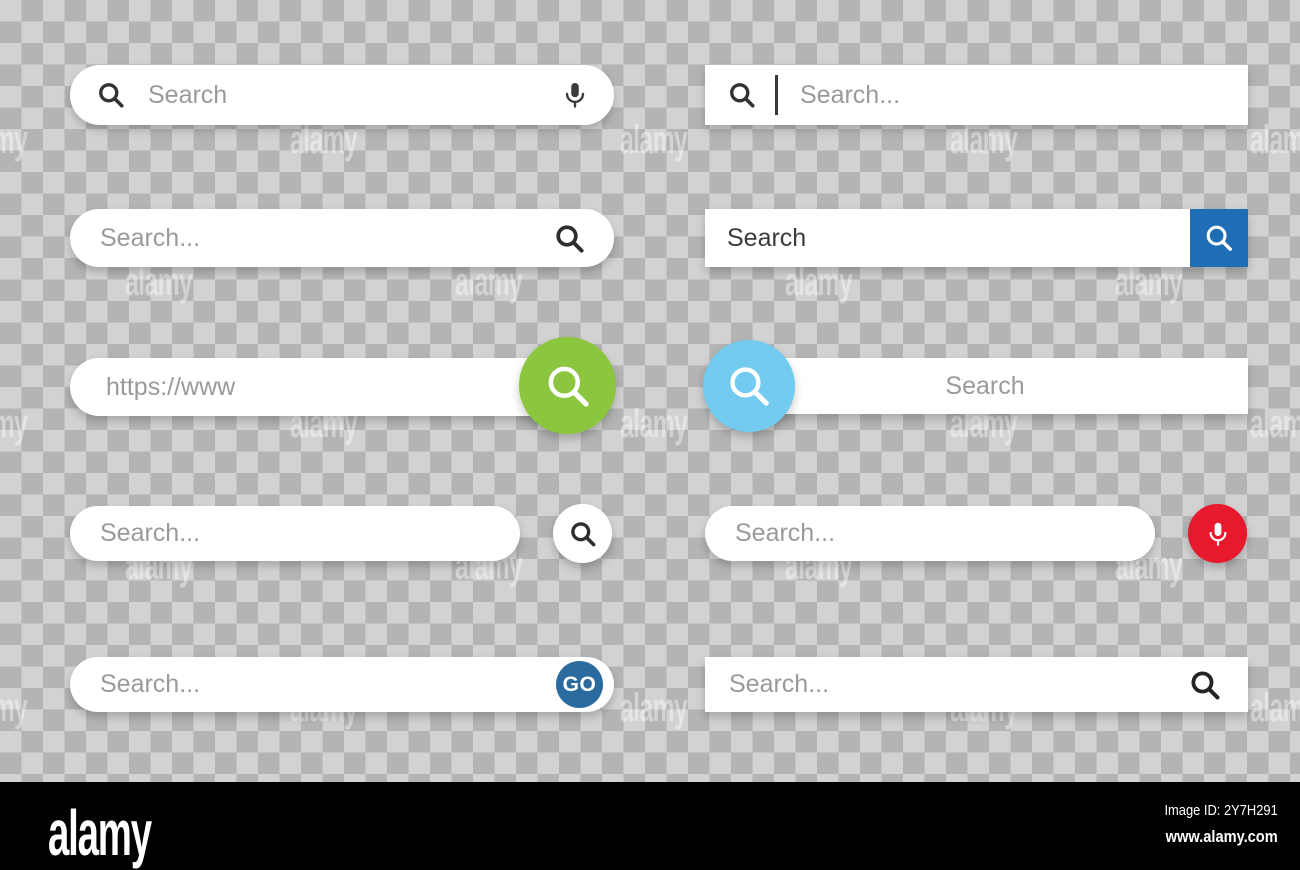 The image size is (1300, 870). I want to click on go-button: GO, so click(579, 684).